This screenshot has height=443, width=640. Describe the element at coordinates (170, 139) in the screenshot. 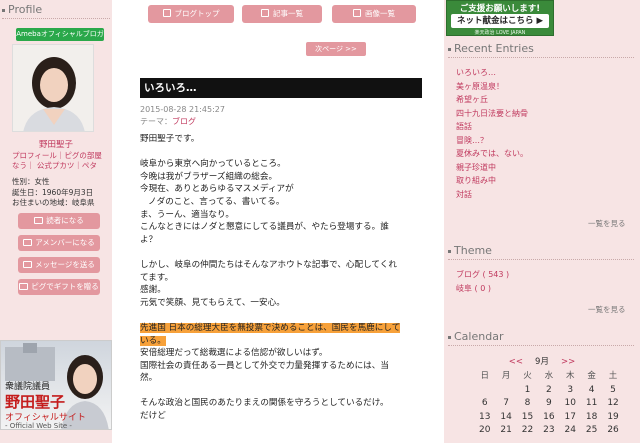

I see `body-line: 野田聖子です。` at that location.